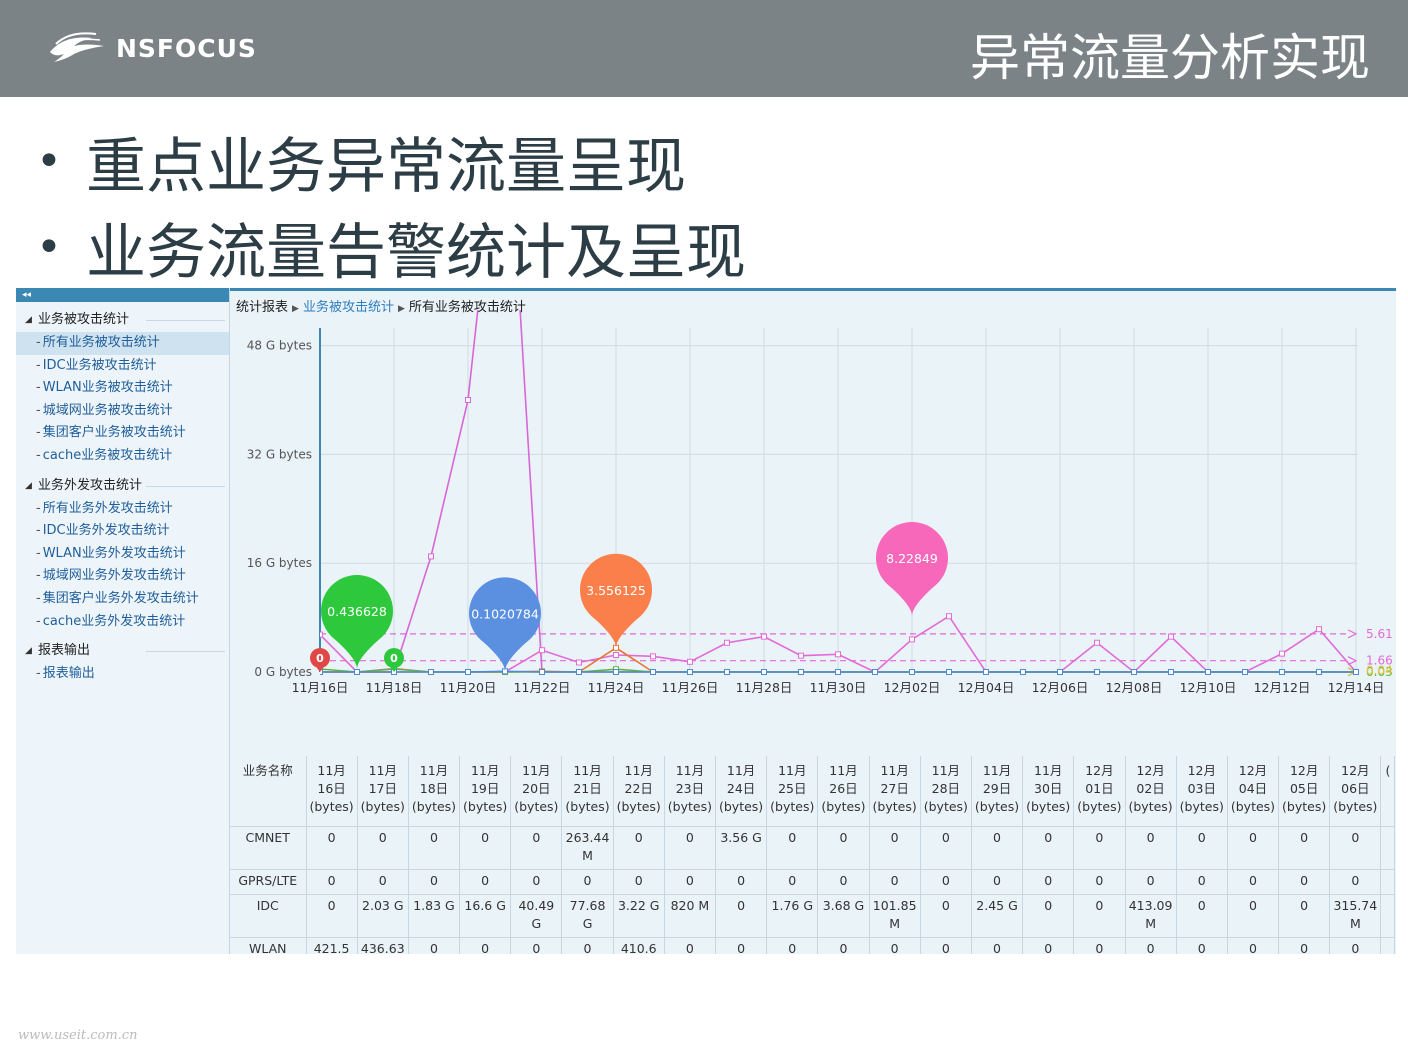  I want to click on column-header-date: 12月 01日 (bytes), so click(1099, 791).